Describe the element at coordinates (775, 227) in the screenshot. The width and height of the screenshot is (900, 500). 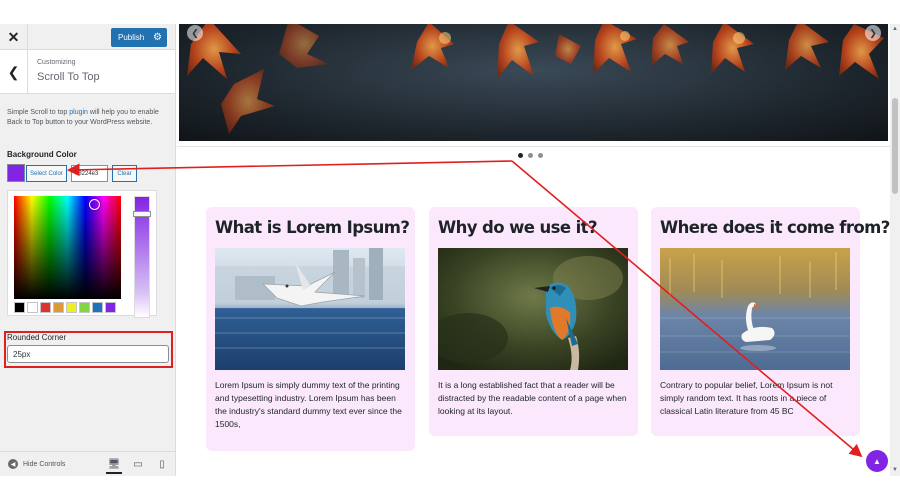
I see `card-title: Where does it come from?` at that location.